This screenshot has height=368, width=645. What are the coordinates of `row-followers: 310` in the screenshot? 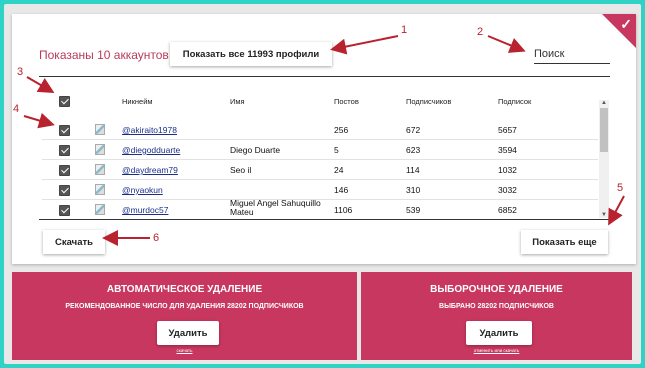 It's located at (413, 190).